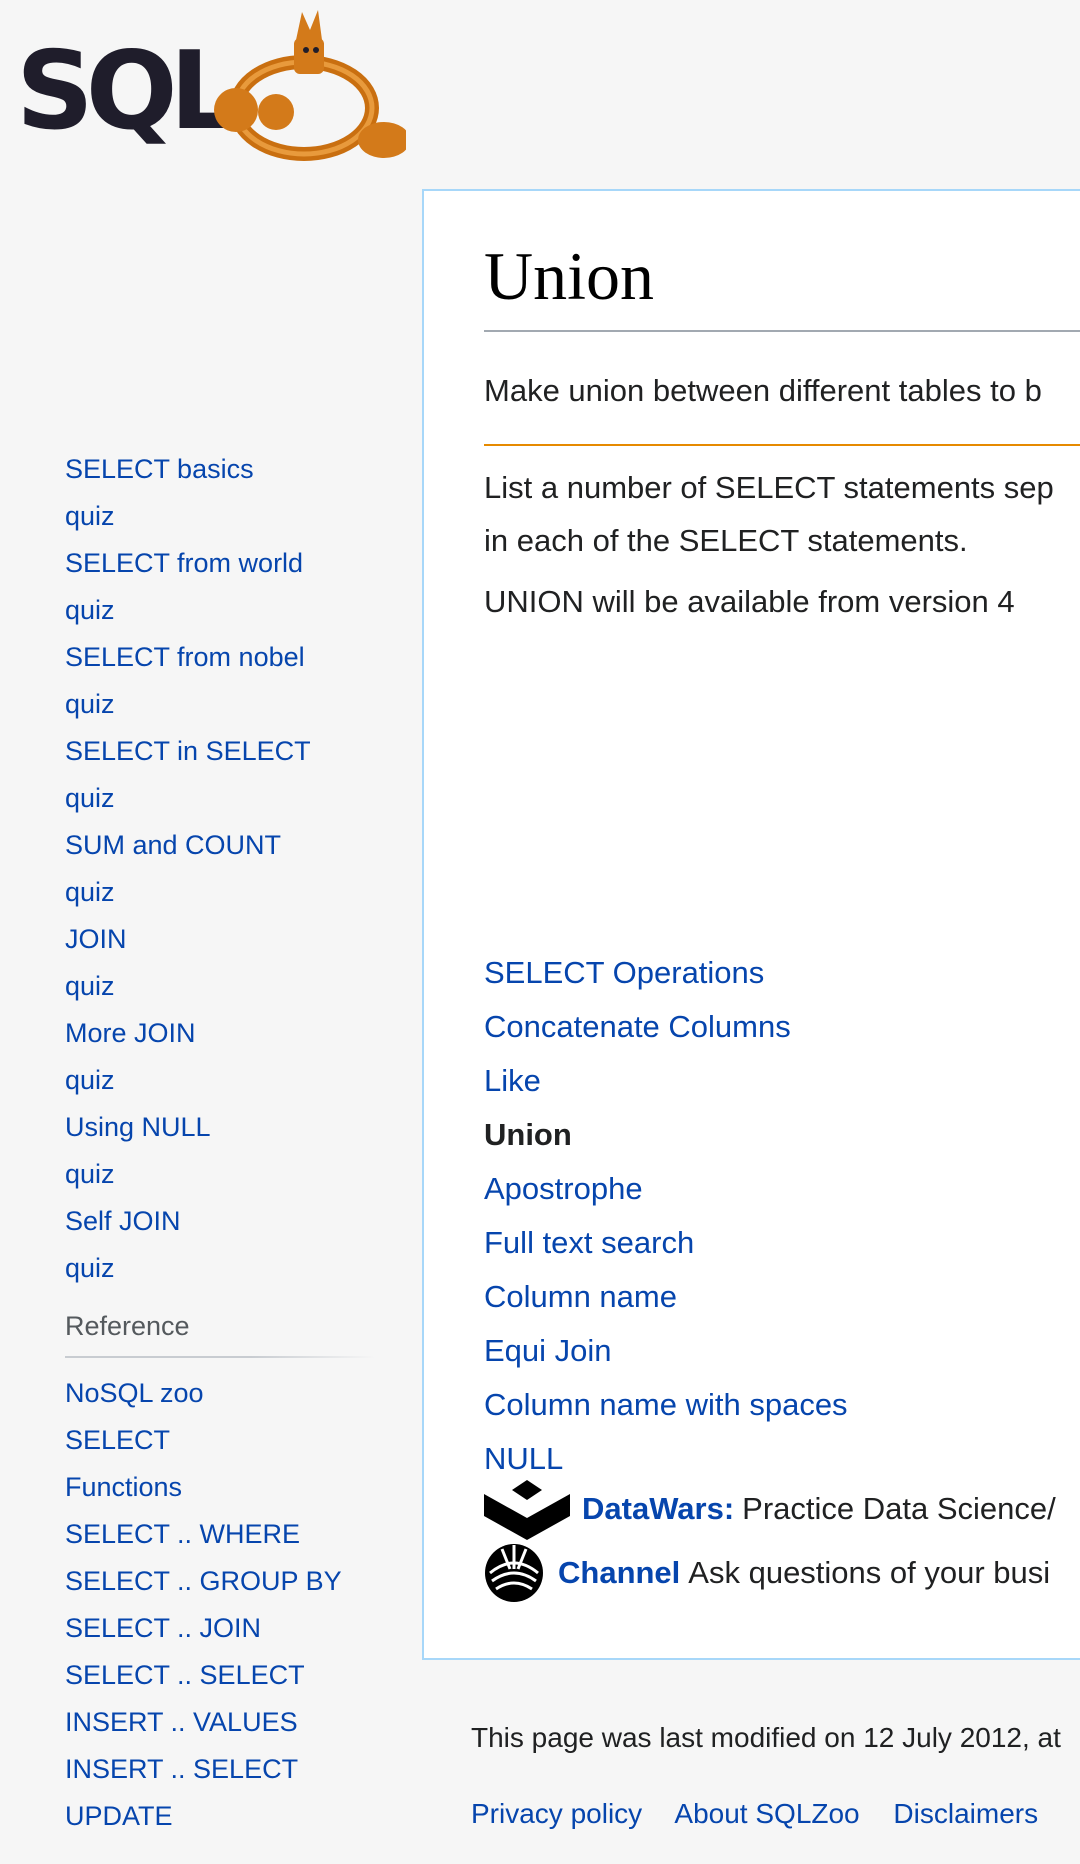 This screenshot has height=1864, width=1080. Describe the element at coordinates (225, 1816) in the screenshot. I see `sidebar-item-update: UPDATE` at that location.